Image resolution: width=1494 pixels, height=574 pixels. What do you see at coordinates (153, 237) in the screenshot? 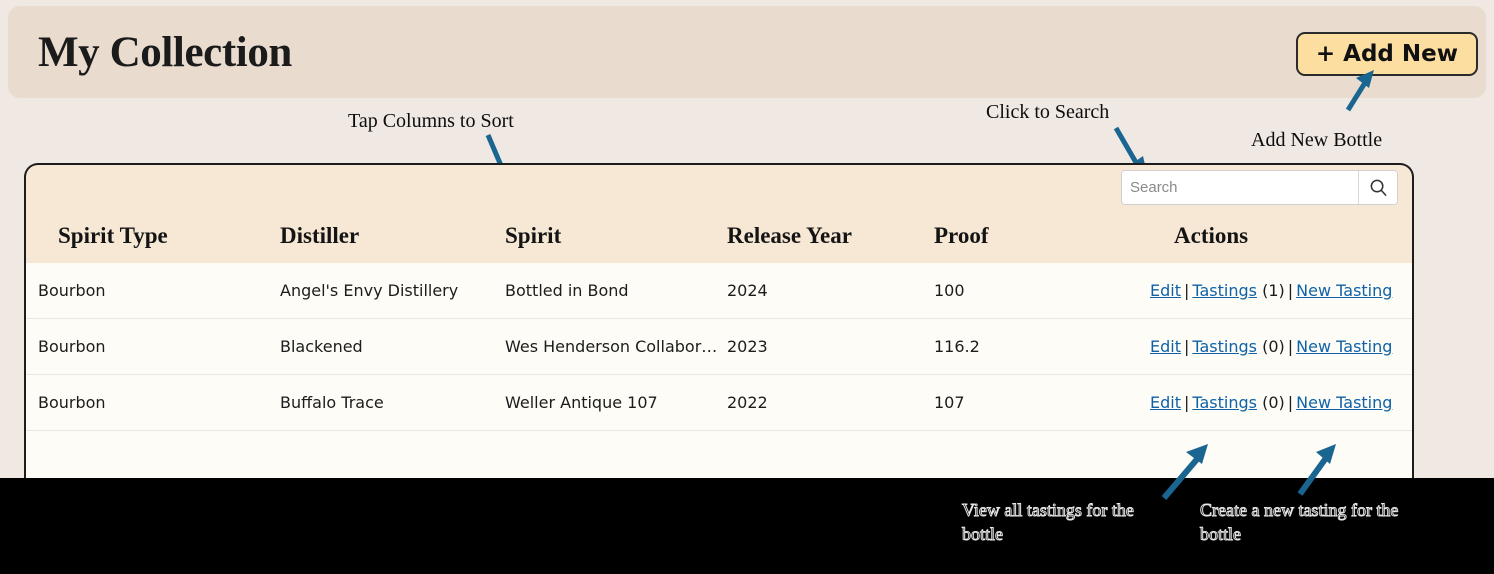
I see `column-header-spirit-type: Spirit Type` at bounding box center [153, 237].